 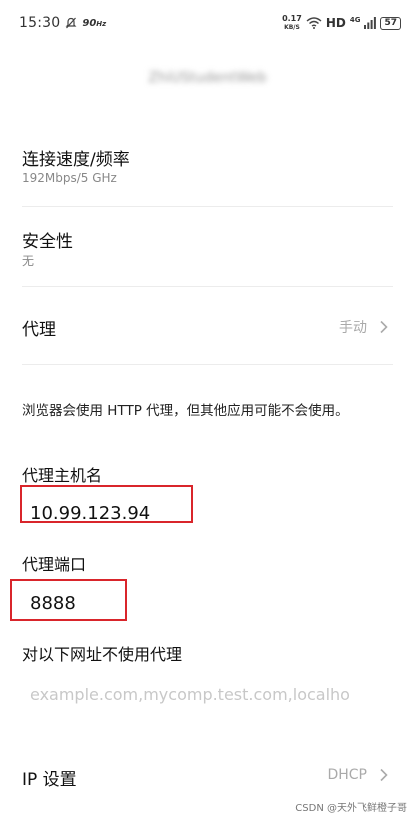 I want to click on proxy-port-label: 代理端口, so click(x=54, y=564).